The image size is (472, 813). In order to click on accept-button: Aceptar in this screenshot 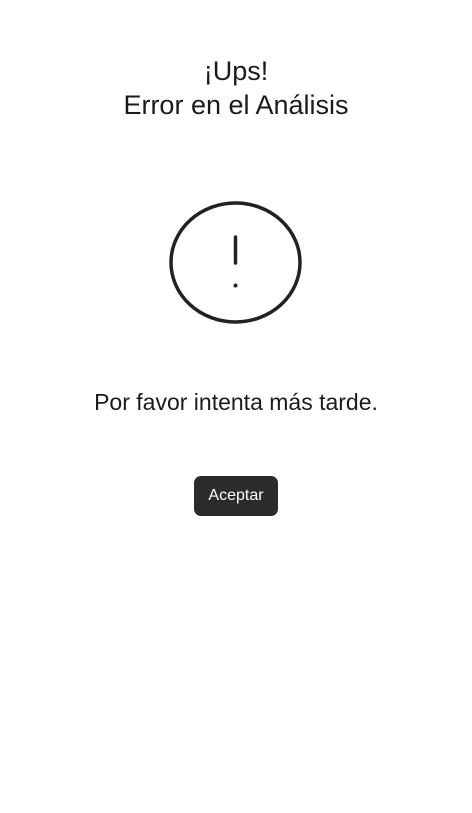, I will do `click(236, 496)`.